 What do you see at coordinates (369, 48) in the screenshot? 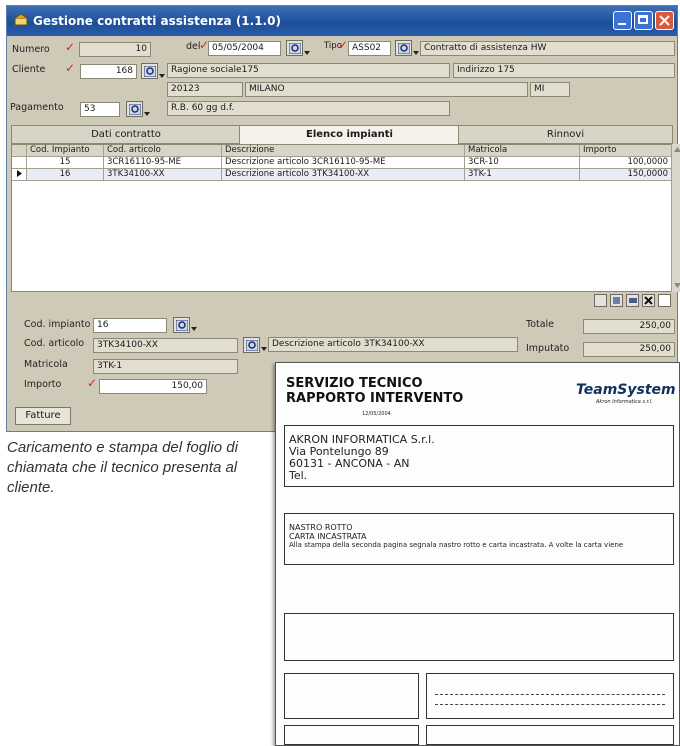
I see `tipo-field: ASS02` at bounding box center [369, 48].